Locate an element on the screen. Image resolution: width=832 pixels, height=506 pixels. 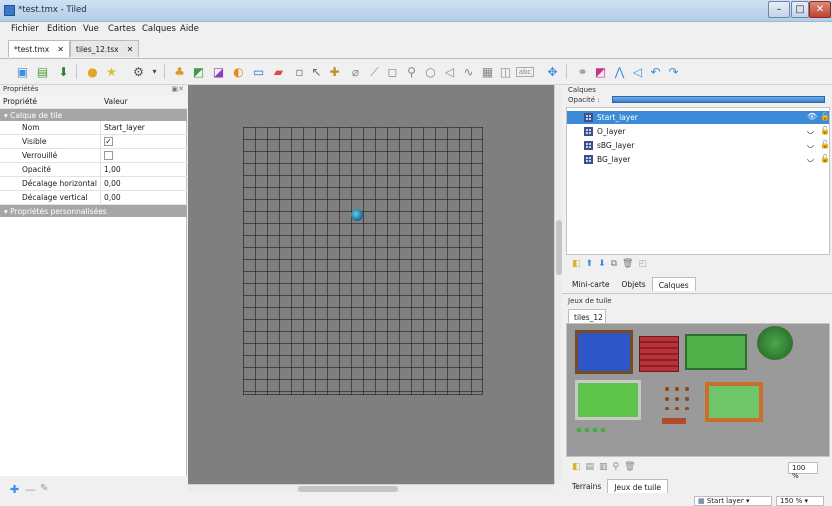
rename-property-icon: ✎ is located at coordinates (44, 488).